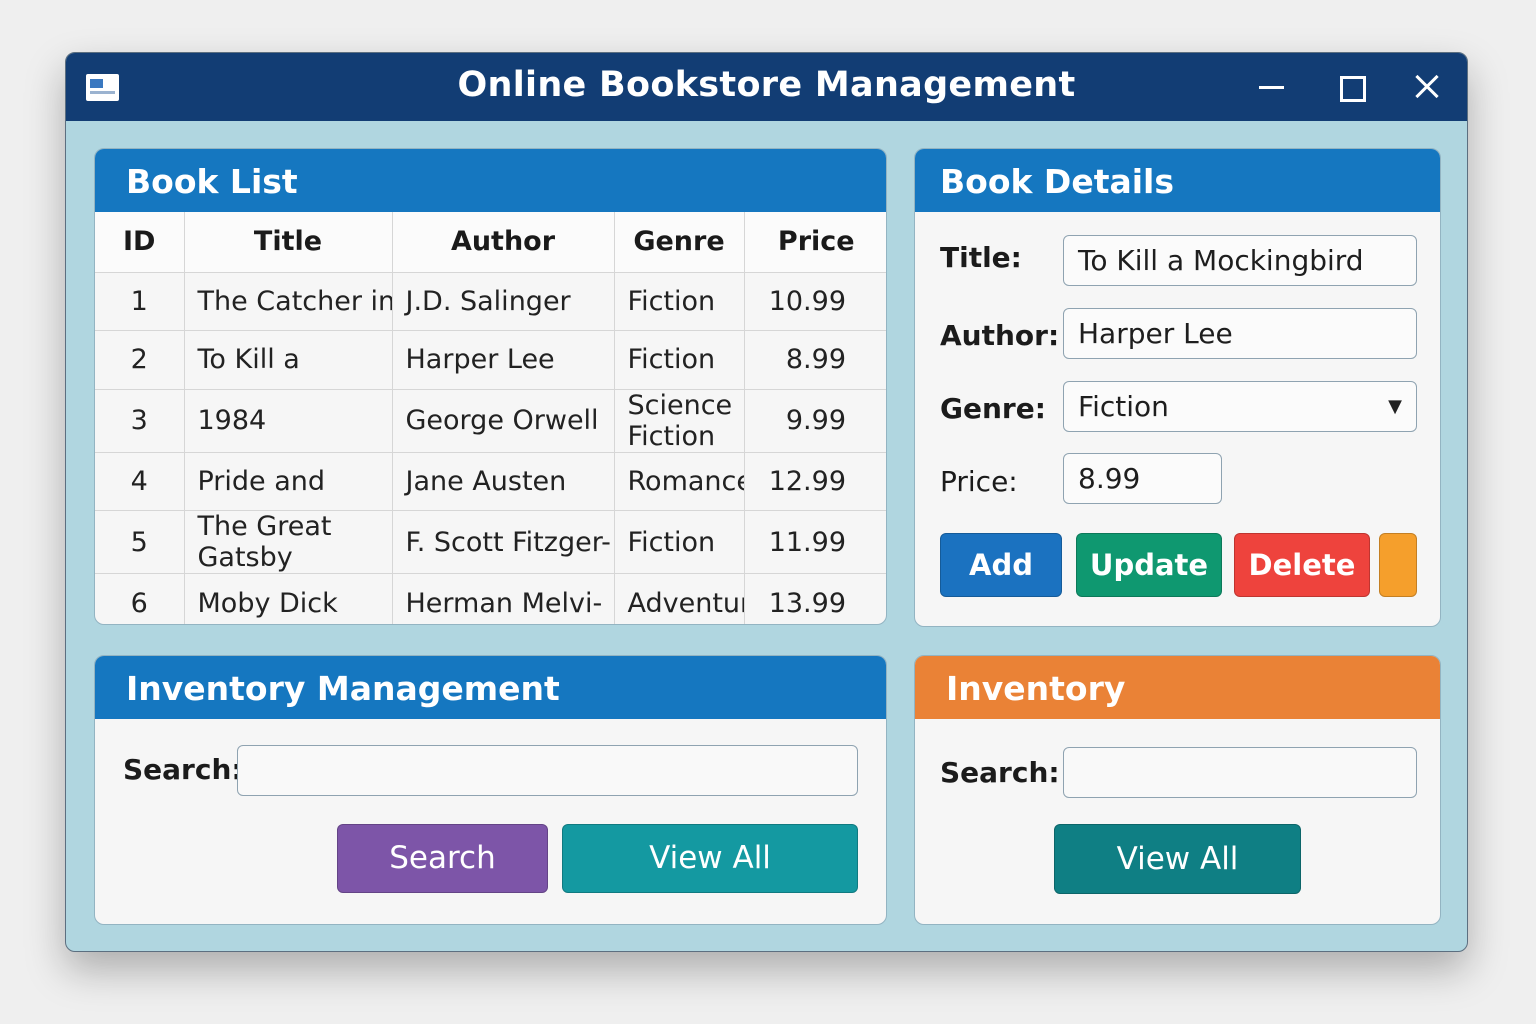  Describe the element at coordinates (679, 421) in the screenshot. I see `cell-genre: Science Fiction` at that location.